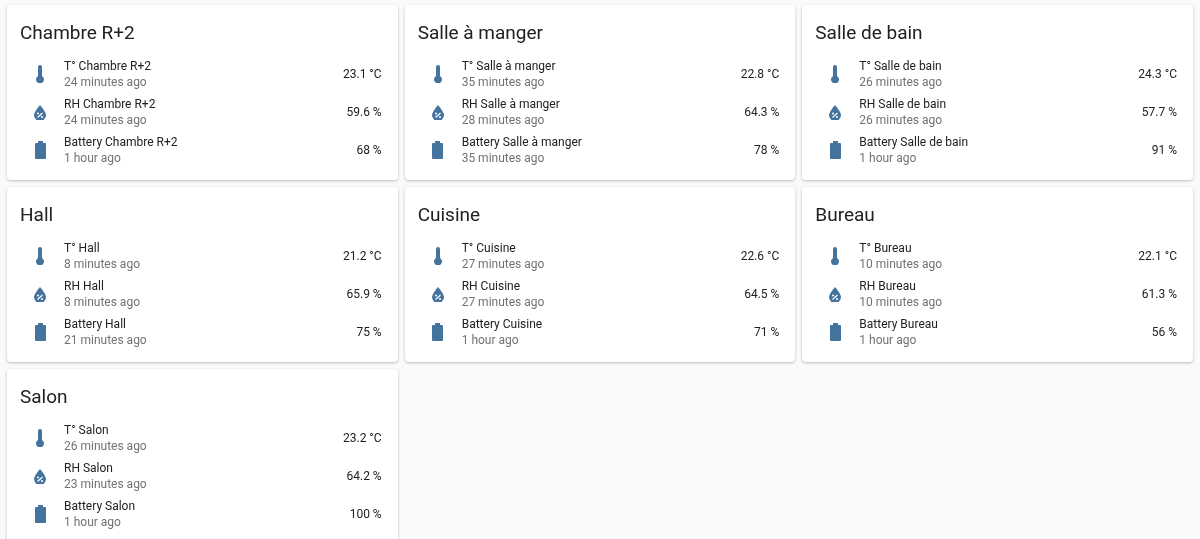 The image size is (1200, 539). What do you see at coordinates (88, 468) in the screenshot?
I see `entity-name: RH Salon` at bounding box center [88, 468].